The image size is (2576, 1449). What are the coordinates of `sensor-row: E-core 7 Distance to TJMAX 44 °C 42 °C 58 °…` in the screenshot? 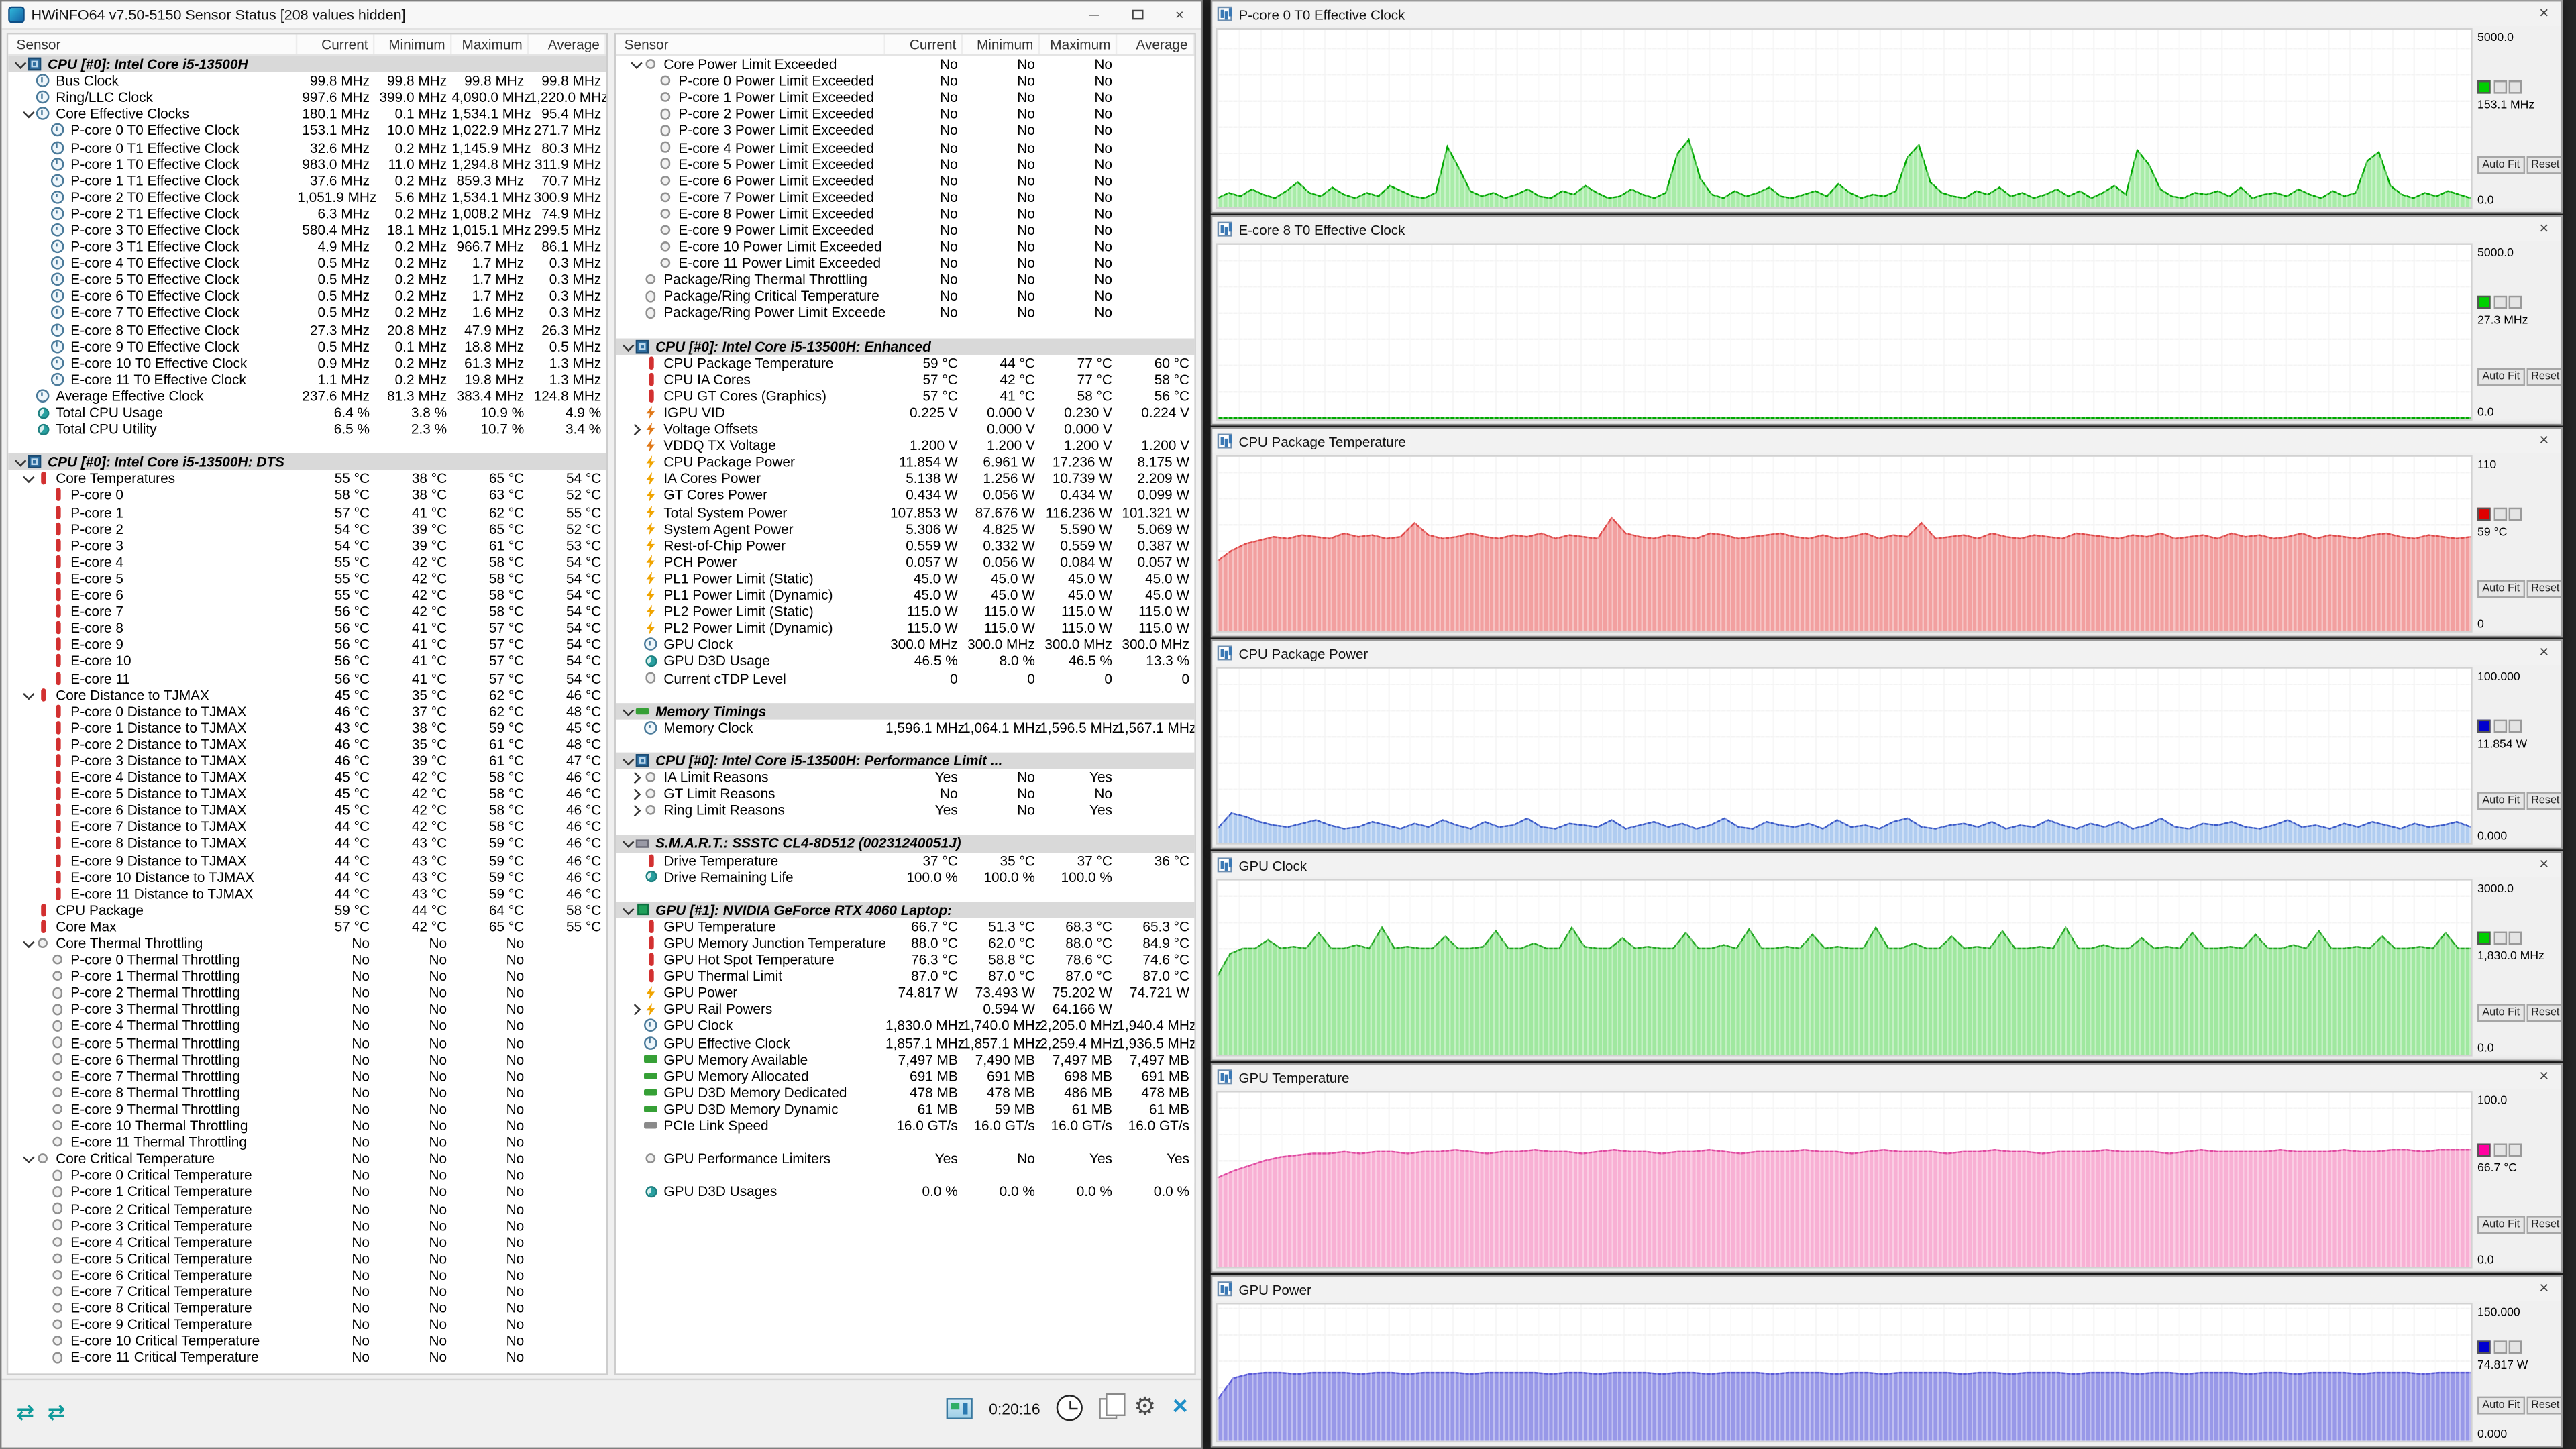 It's located at (307, 826).